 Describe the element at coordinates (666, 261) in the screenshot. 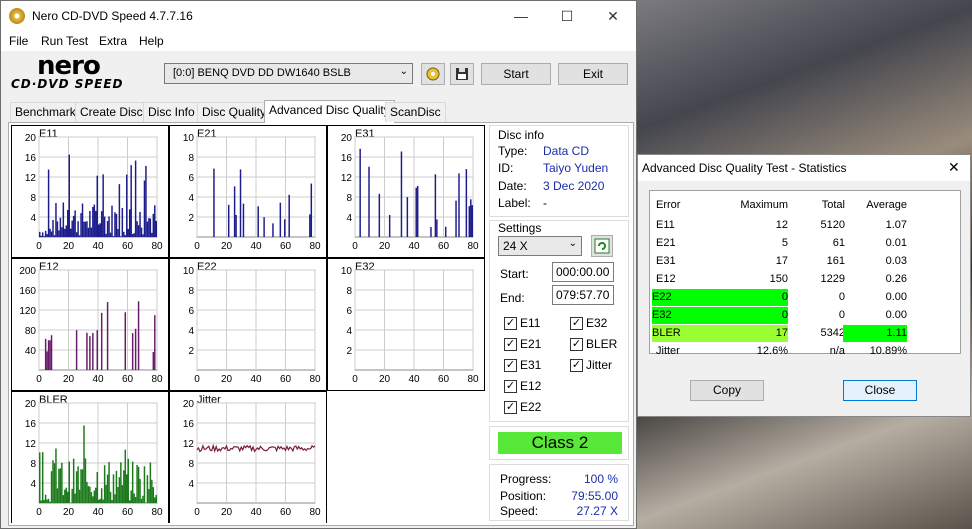

I see `table-cell-e31-0: E31` at that location.